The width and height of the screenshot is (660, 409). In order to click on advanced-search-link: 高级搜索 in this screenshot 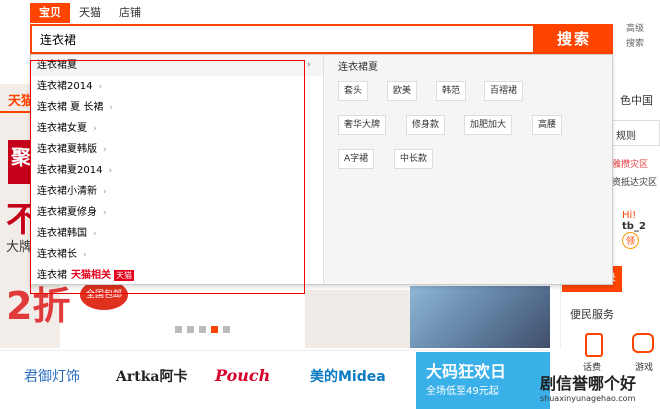, I will do `click(639, 37)`.